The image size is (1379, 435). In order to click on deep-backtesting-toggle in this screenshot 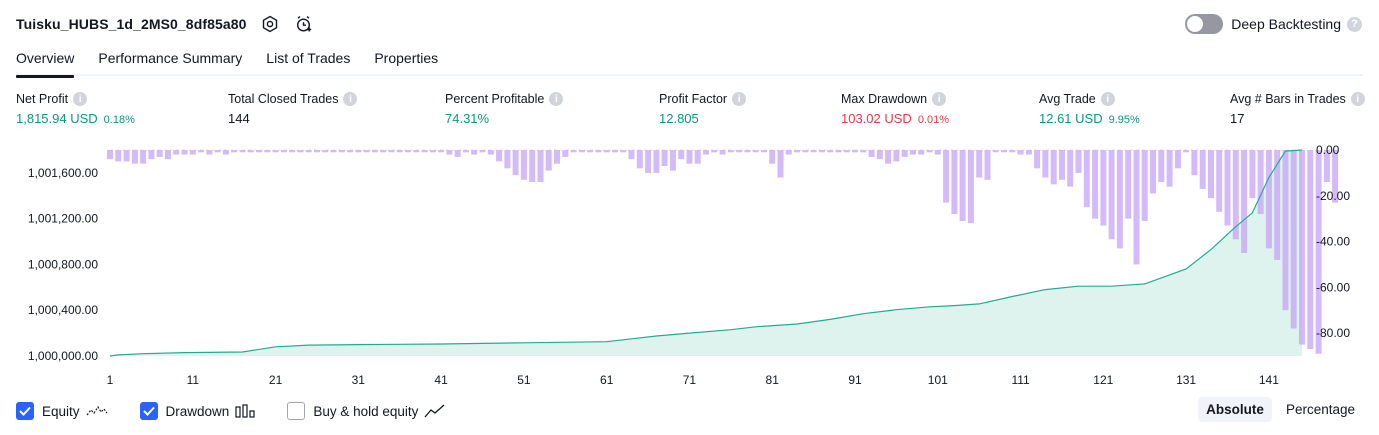, I will do `click(1204, 24)`.